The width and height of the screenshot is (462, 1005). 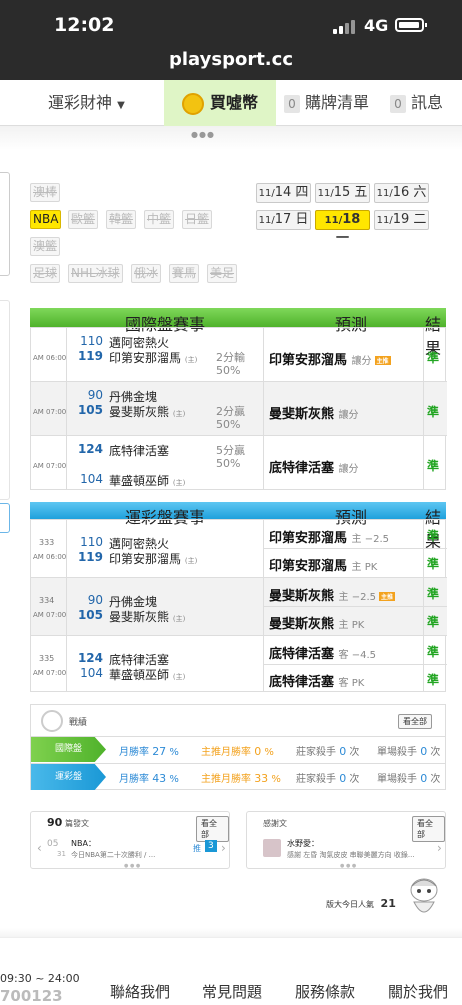 What do you see at coordinates (376, 25) in the screenshot?
I see `network-type: 4G` at bounding box center [376, 25].